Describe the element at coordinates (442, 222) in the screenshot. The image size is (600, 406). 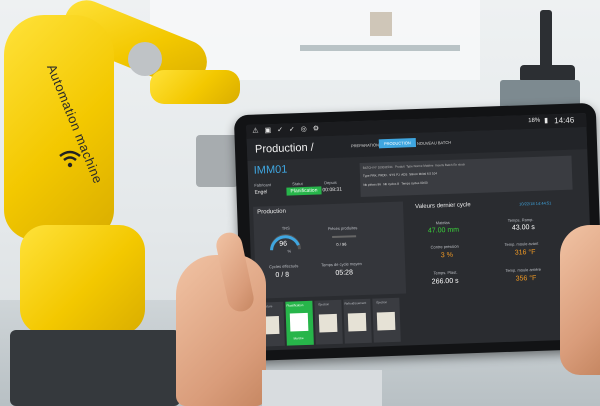
I see `cycle-item-label: Matelas` at that location.